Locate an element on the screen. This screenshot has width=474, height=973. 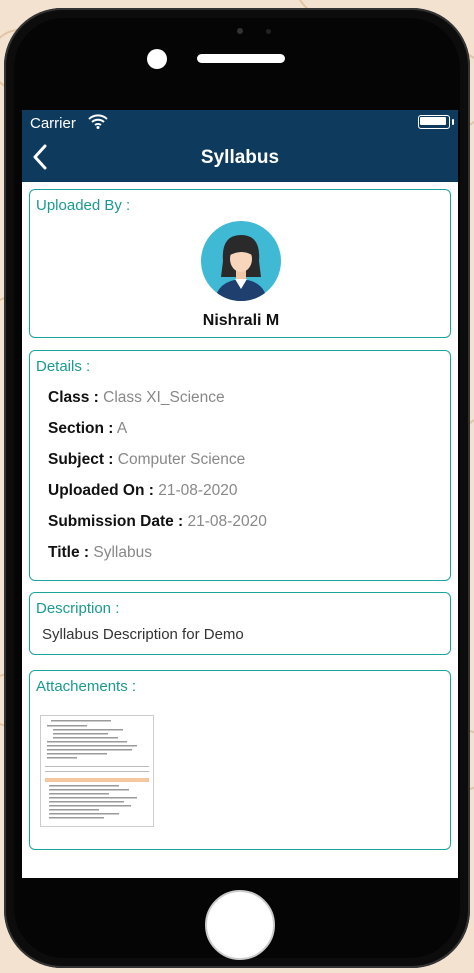
front-sensor-secondary is located at coordinates (268, 31).